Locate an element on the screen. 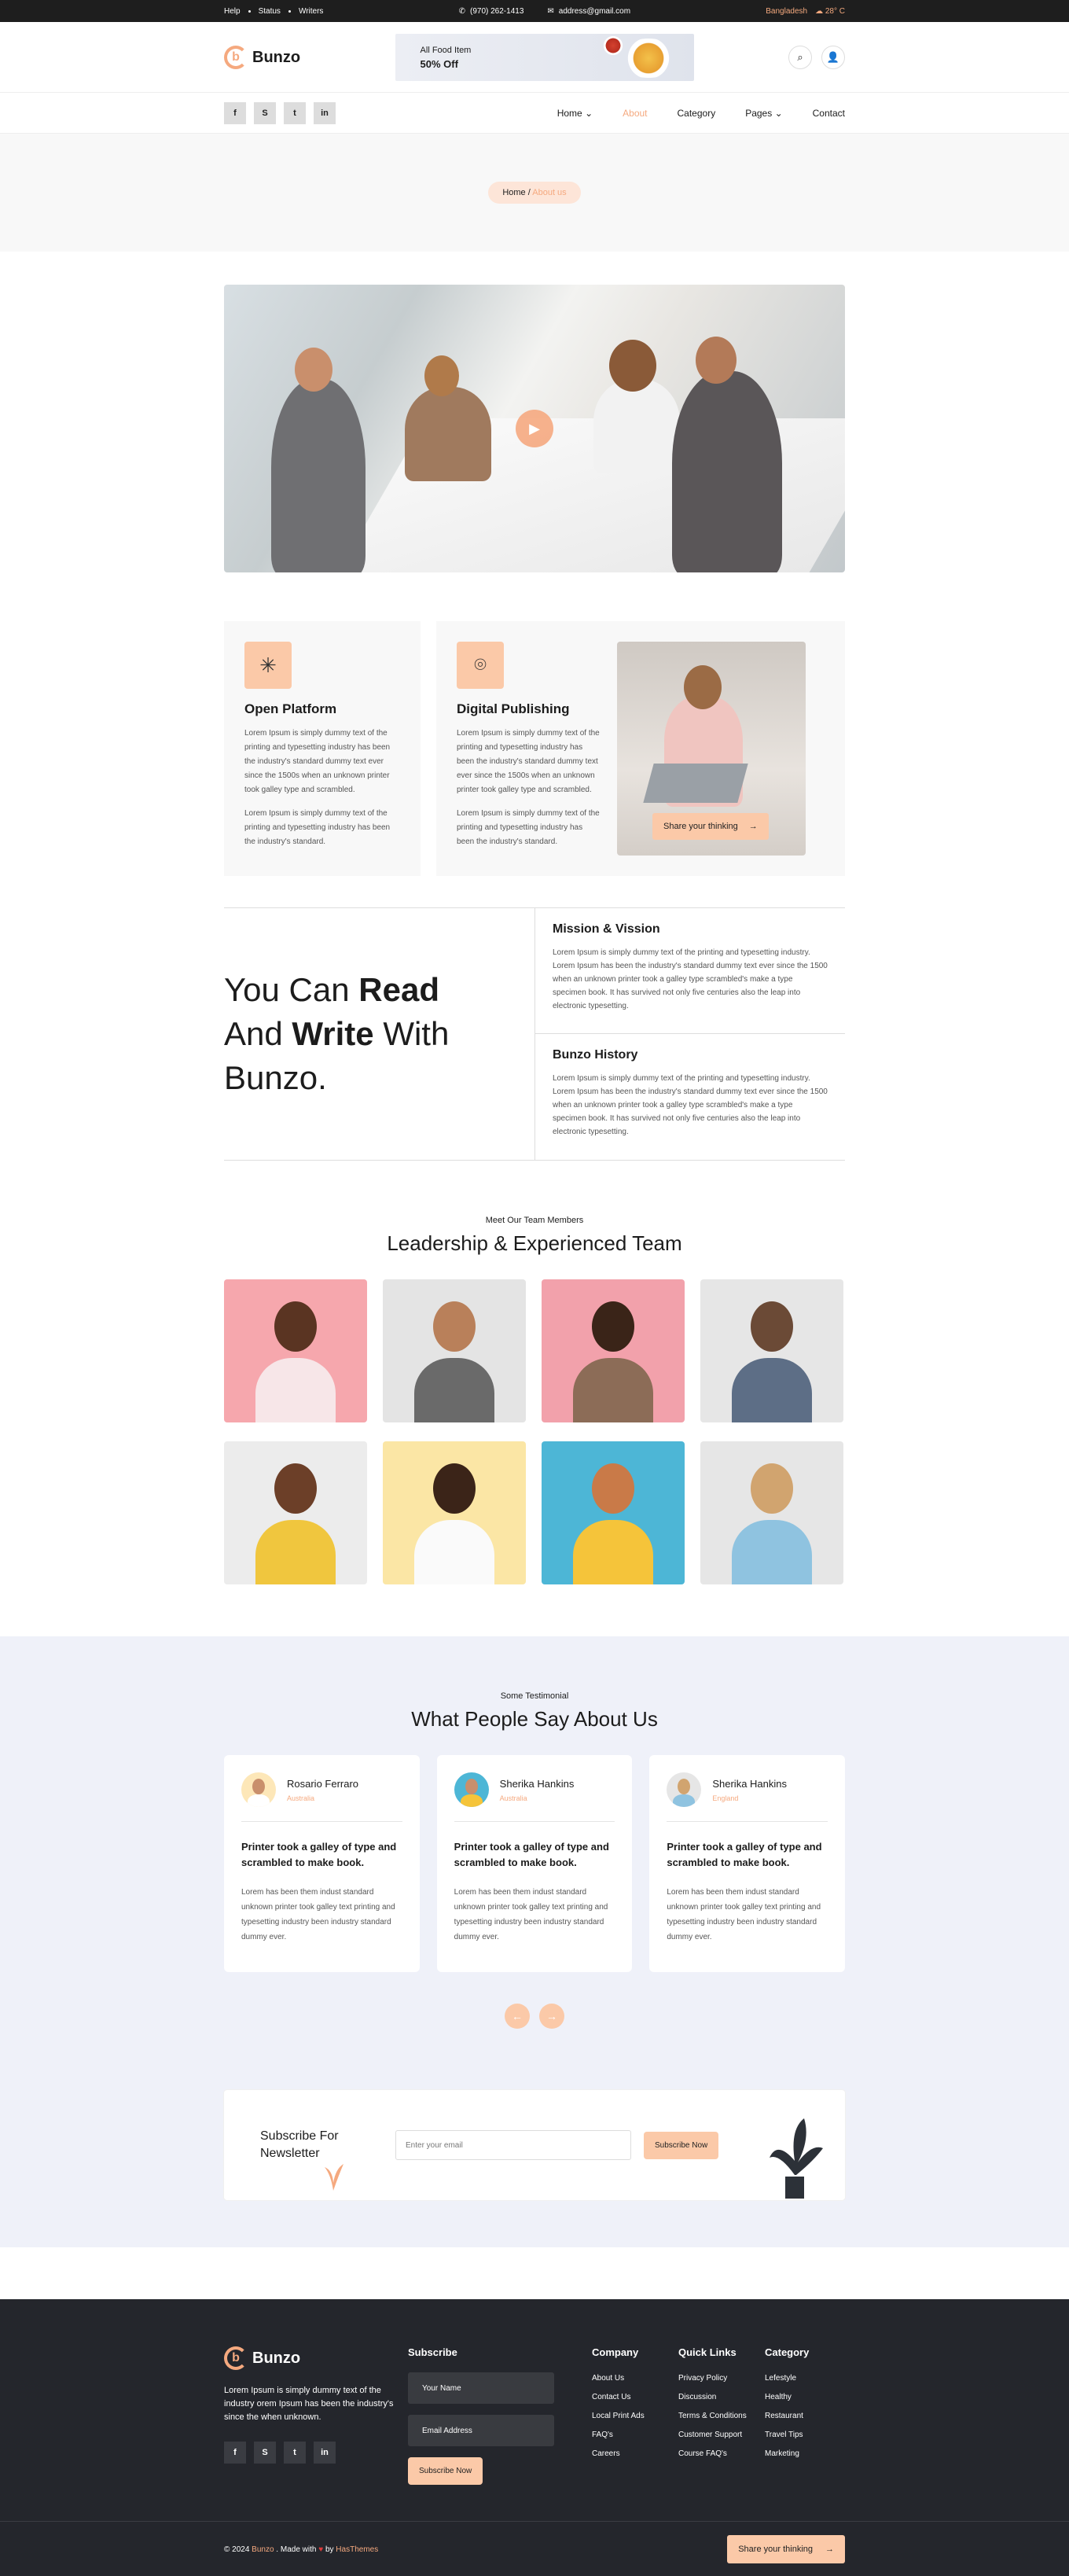 Image resolution: width=1069 pixels, height=2576 pixels. footer-link: Healthy is located at coordinates (787, 2397).